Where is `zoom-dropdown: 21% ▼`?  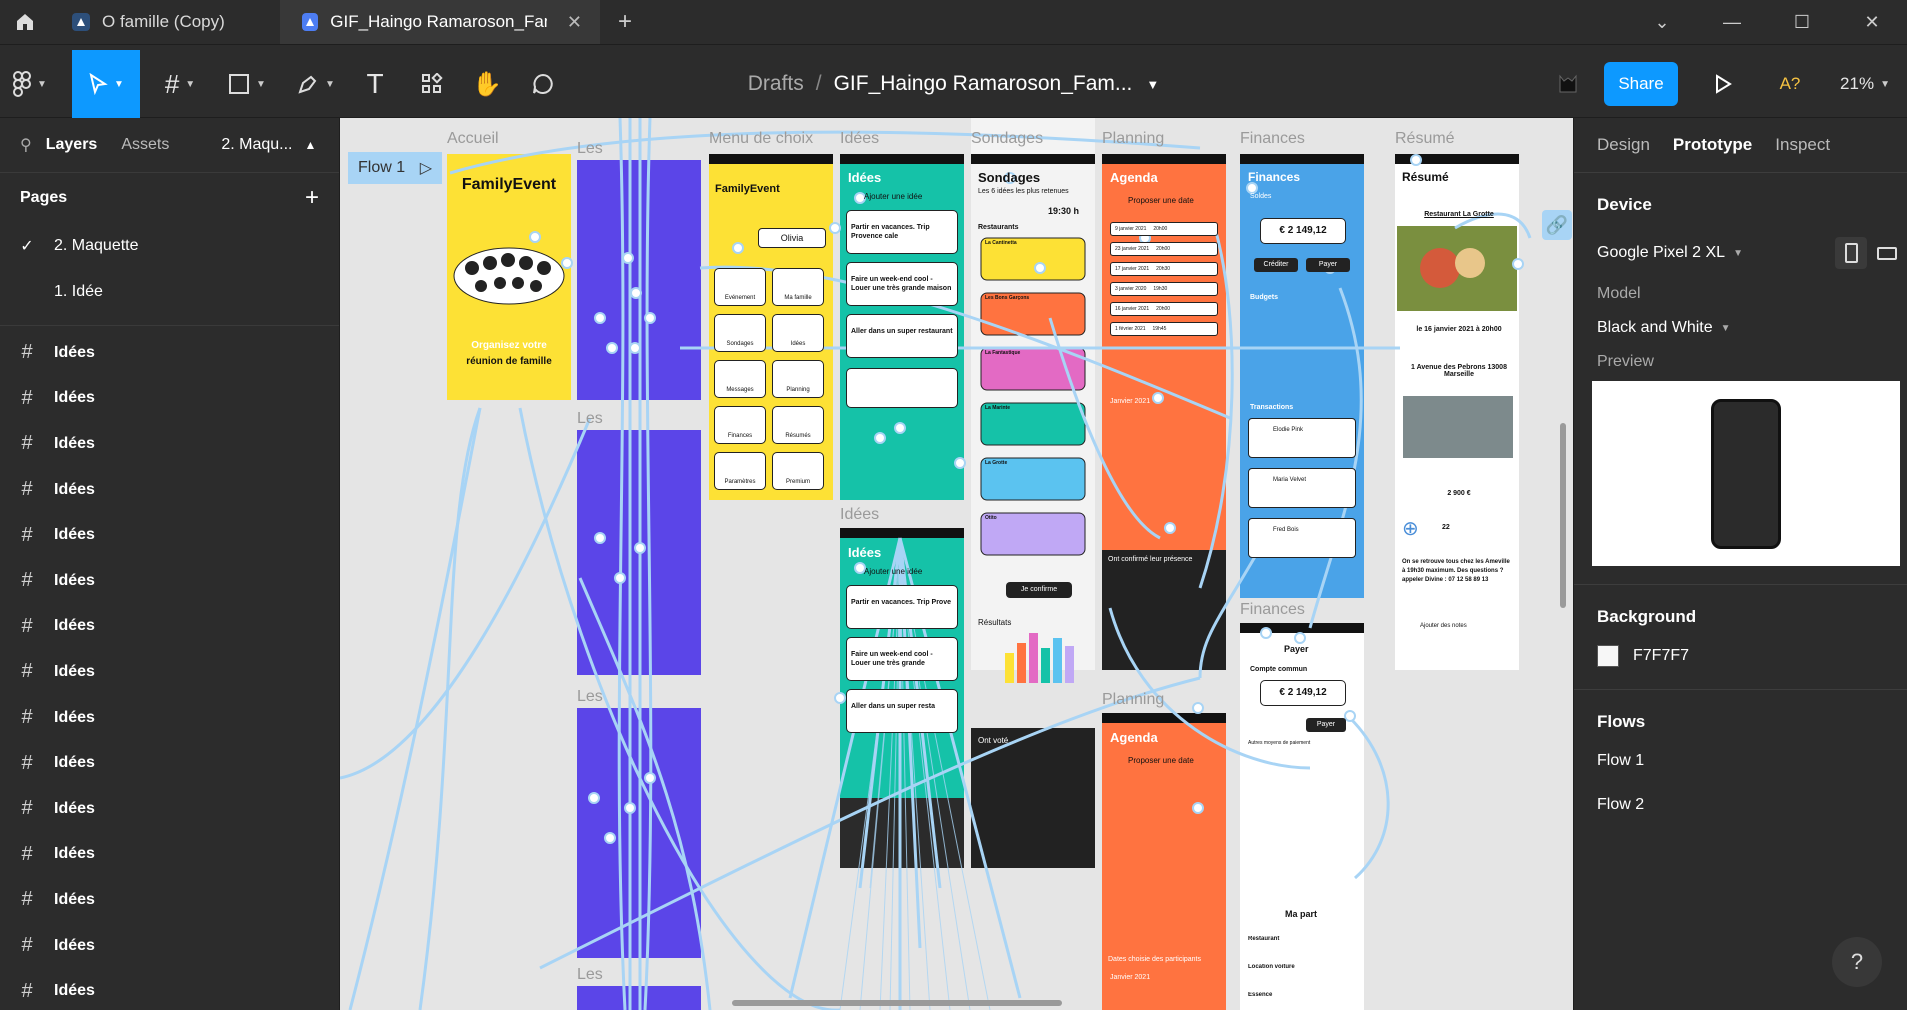
zoom-dropdown: 21% ▼ is located at coordinates (1865, 84).